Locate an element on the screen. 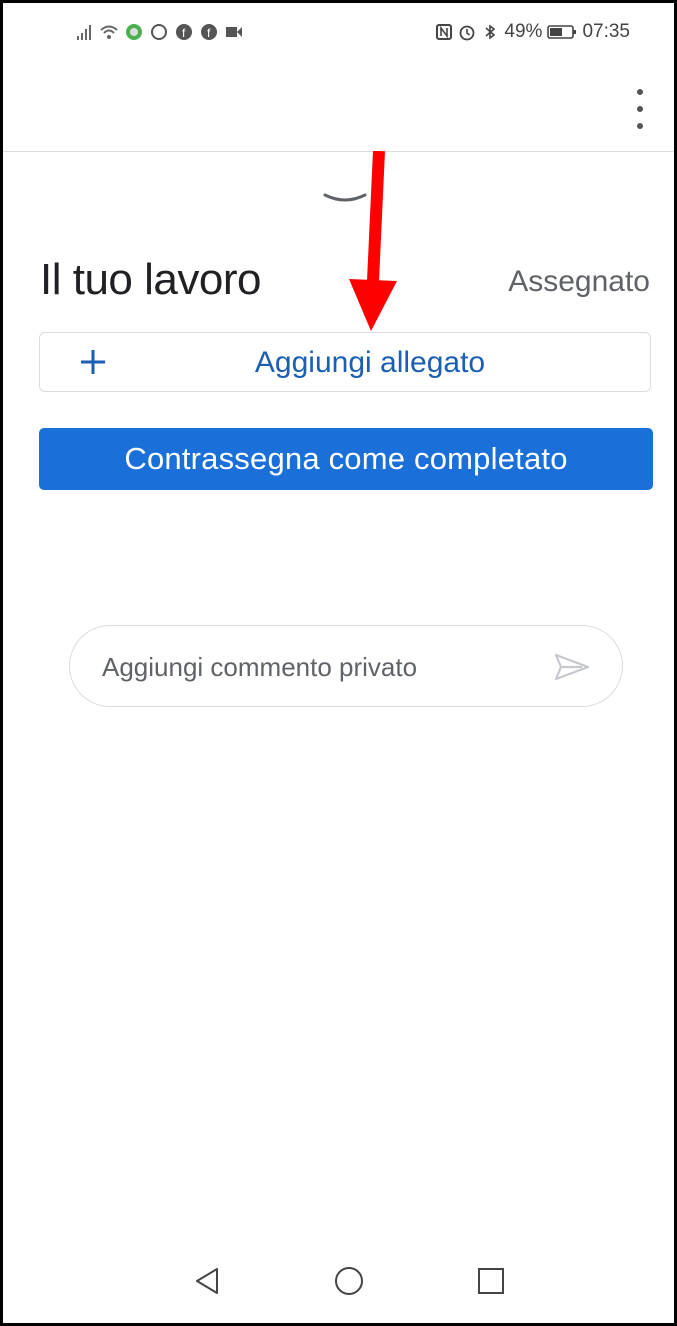 The image size is (677, 1326). home-icon is located at coordinates (349, 1281).